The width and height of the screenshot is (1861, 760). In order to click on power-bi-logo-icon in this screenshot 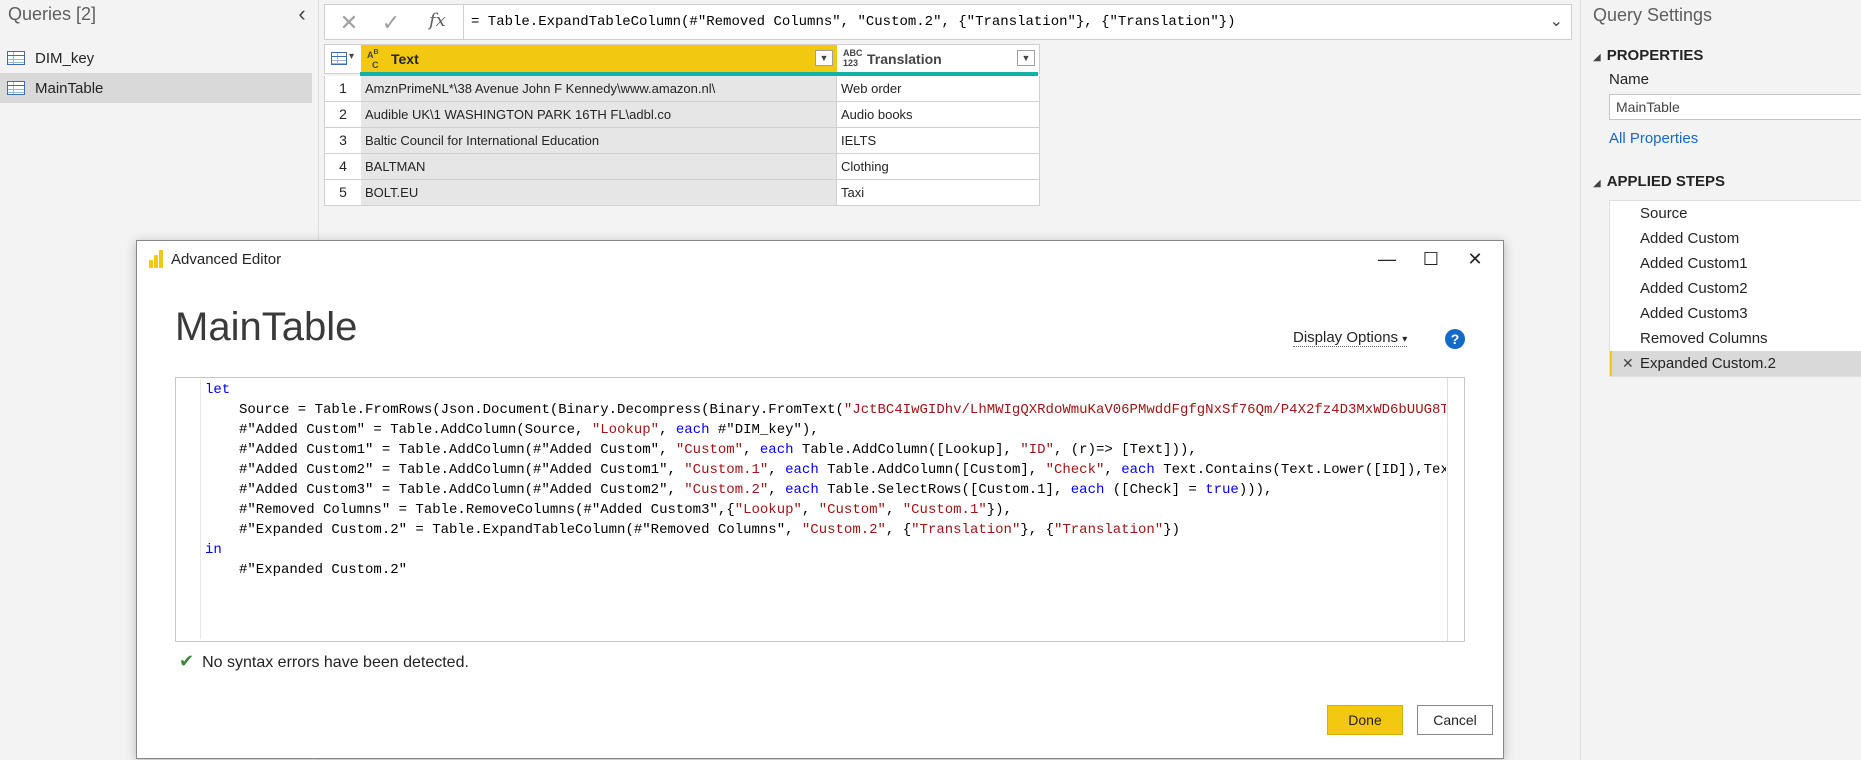, I will do `click(156, 259)`.